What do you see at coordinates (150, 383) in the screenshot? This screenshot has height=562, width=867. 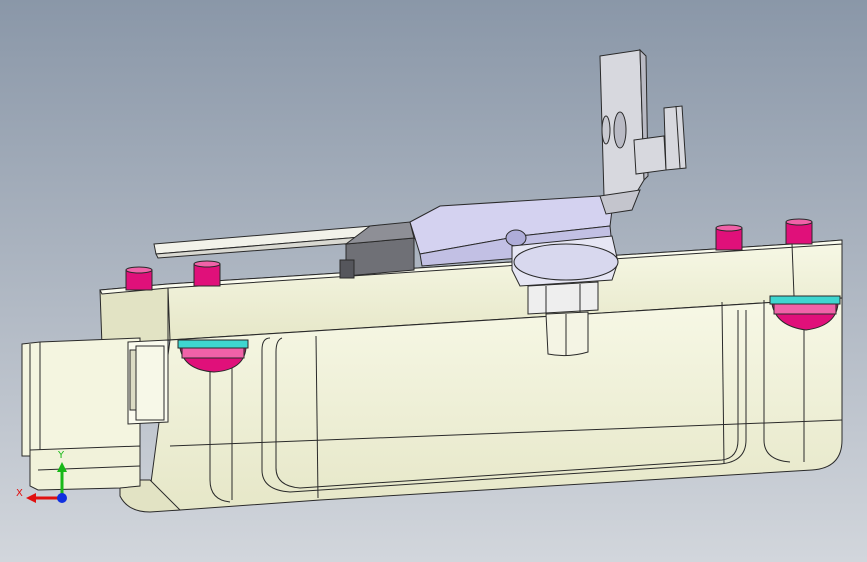 I see `connector-clip` at bounding box center [150, 383].